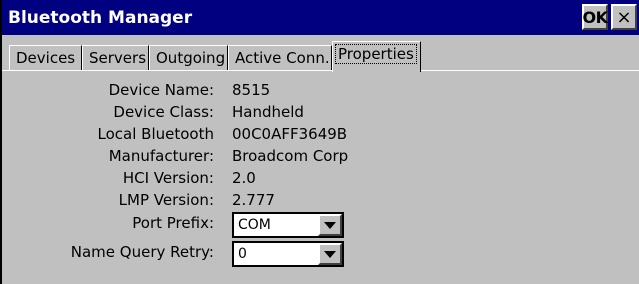  What do you see at coordinates (191, 58) in the screenshot?
I see `tab-outgoing-label: Outgoing` at bounding box center [191, 58].